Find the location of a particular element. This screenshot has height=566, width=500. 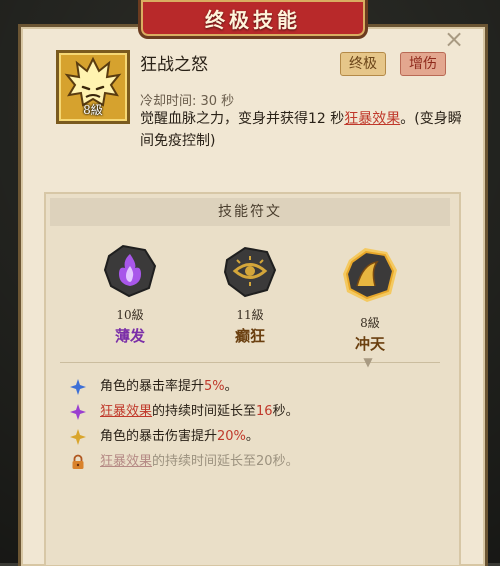

effect-4-link: 狂暴效果 is located at coordinates (126, 461).